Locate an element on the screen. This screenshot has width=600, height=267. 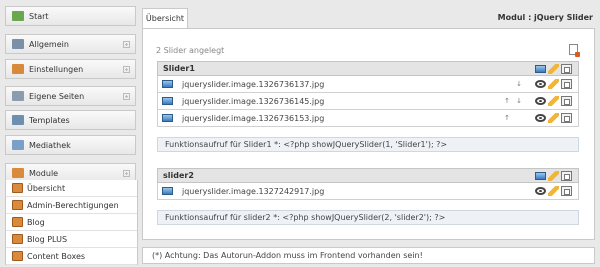
template-icon is located at coordinates (18, 120).